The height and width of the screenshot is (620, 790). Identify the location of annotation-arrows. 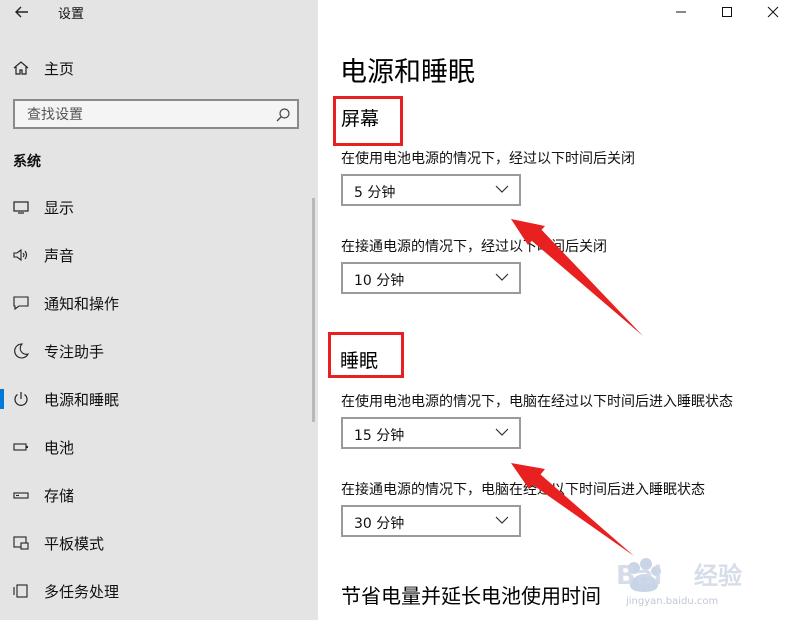
(577, 387).